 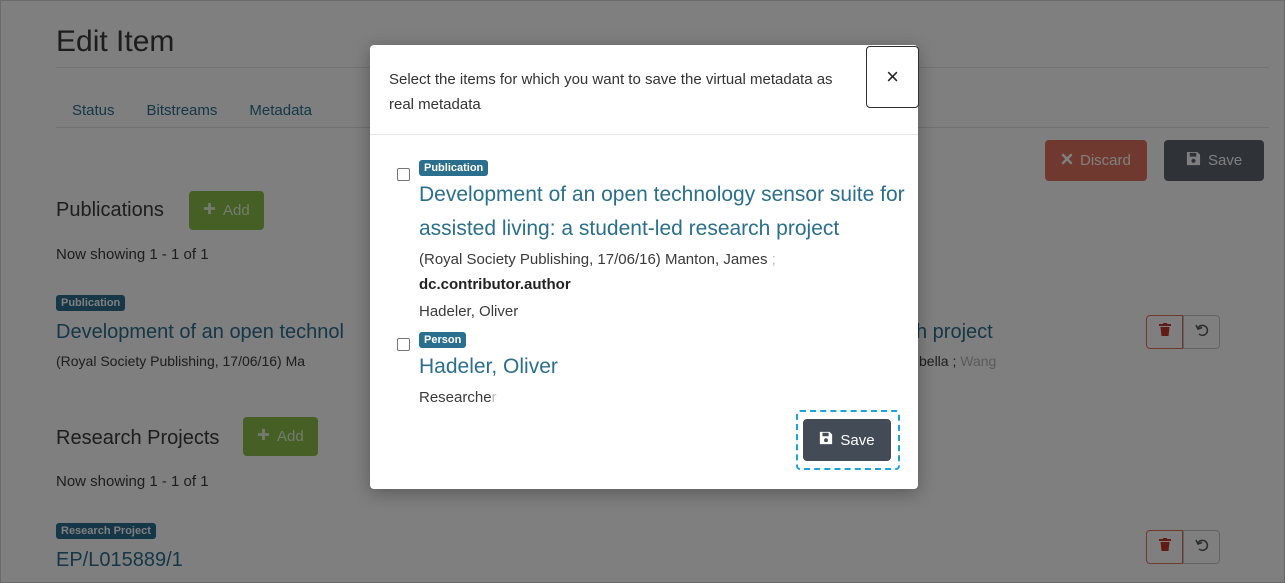 I want to click on metadata-field-value: Hadeler, Oliver, so click(x=469, y=311).